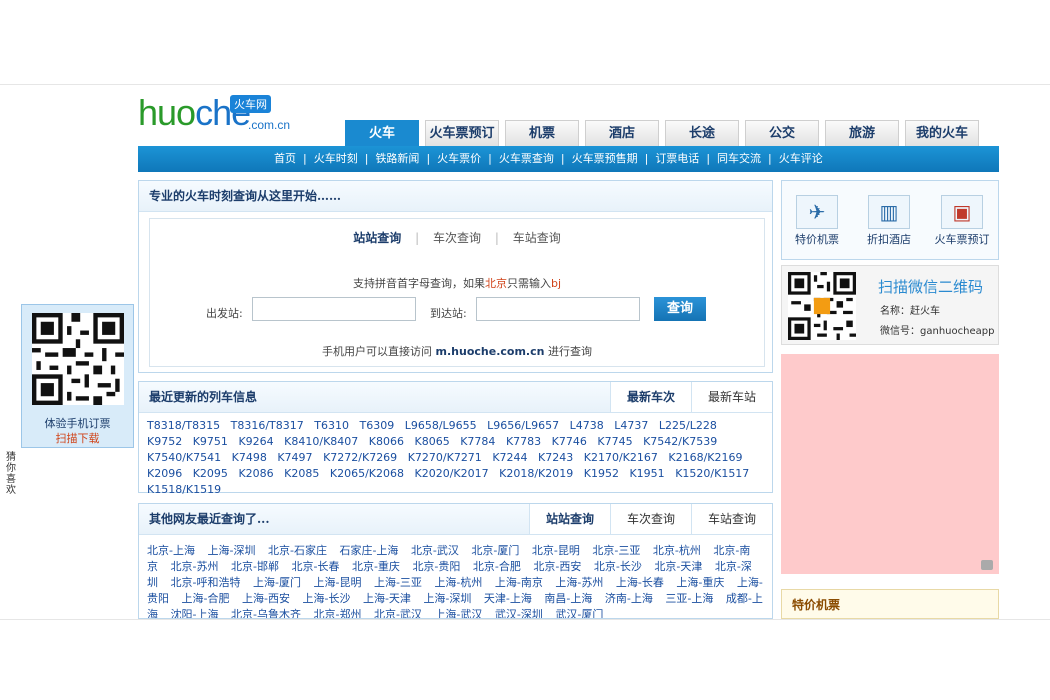 The image size is (1050, 700). I want to click on train-link: K1952, so click(601, 473).